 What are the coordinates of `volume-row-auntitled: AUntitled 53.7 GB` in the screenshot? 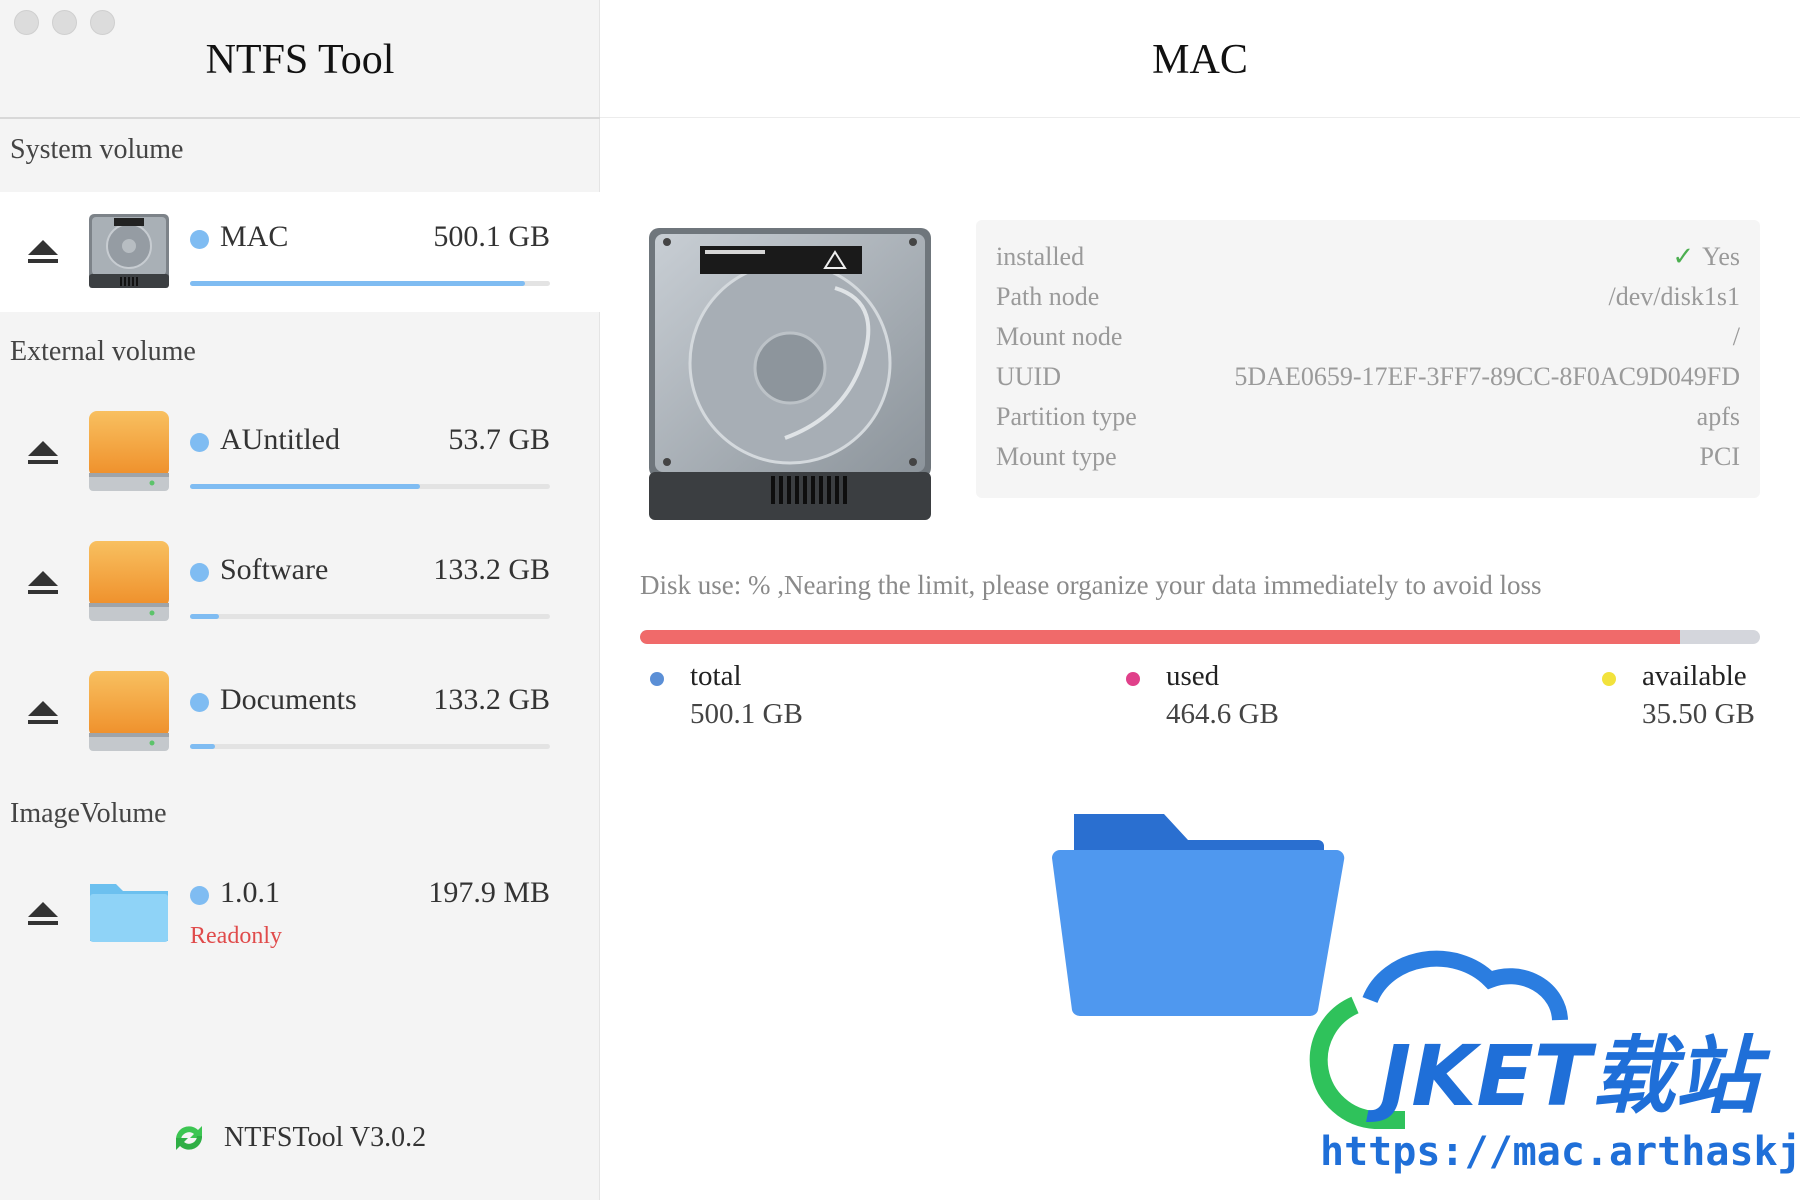 It's located at (300, 455).